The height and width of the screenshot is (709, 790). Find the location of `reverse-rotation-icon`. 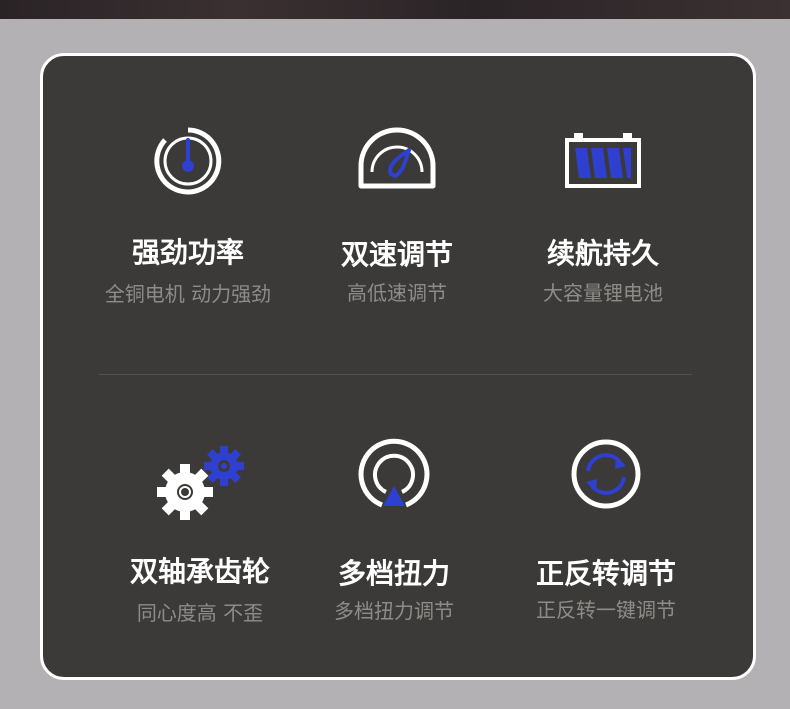

reverse-rotation-icon is located at coordinates (606, 474).